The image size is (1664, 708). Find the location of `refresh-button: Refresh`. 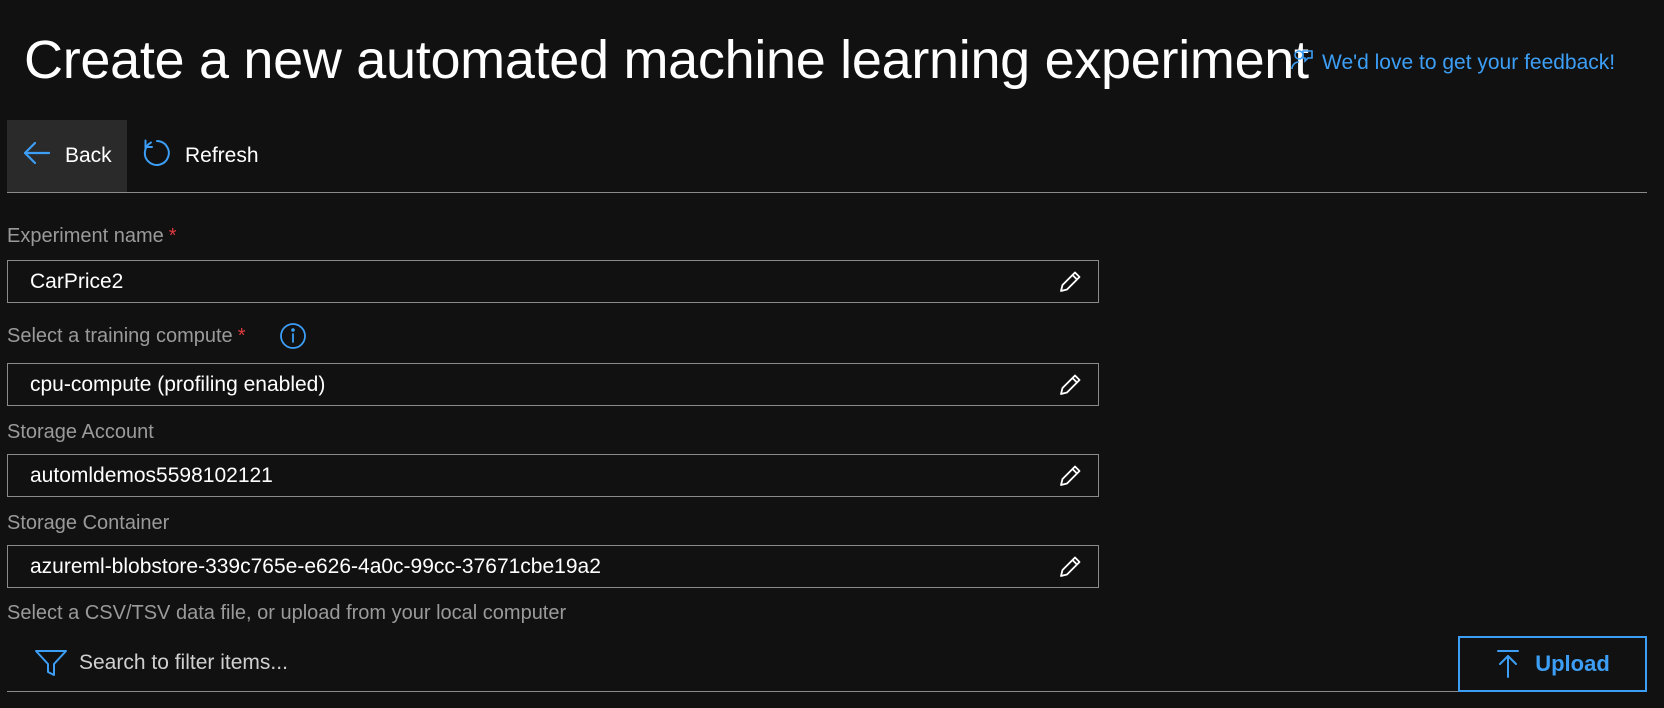

refresh-button: Refresh is located at coordinates (201, 156).